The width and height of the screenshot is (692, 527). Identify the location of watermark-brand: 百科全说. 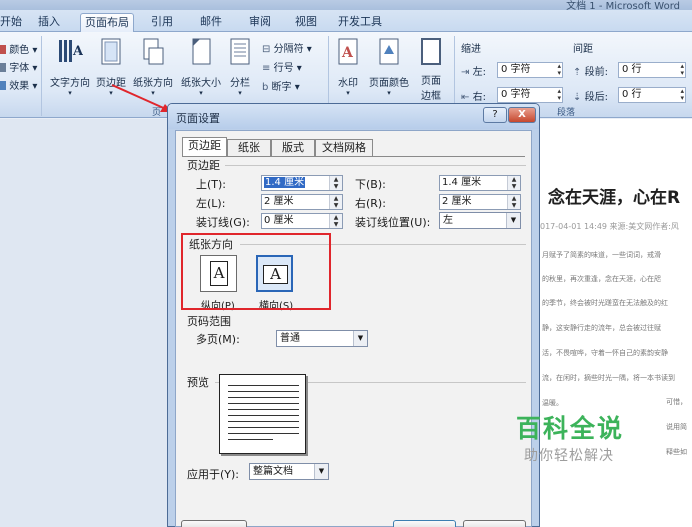
(570, 428).